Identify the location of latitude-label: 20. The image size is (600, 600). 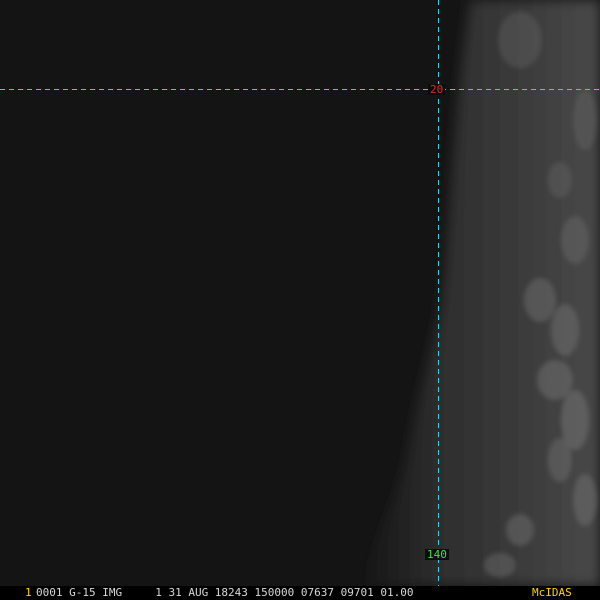
(437, 89).